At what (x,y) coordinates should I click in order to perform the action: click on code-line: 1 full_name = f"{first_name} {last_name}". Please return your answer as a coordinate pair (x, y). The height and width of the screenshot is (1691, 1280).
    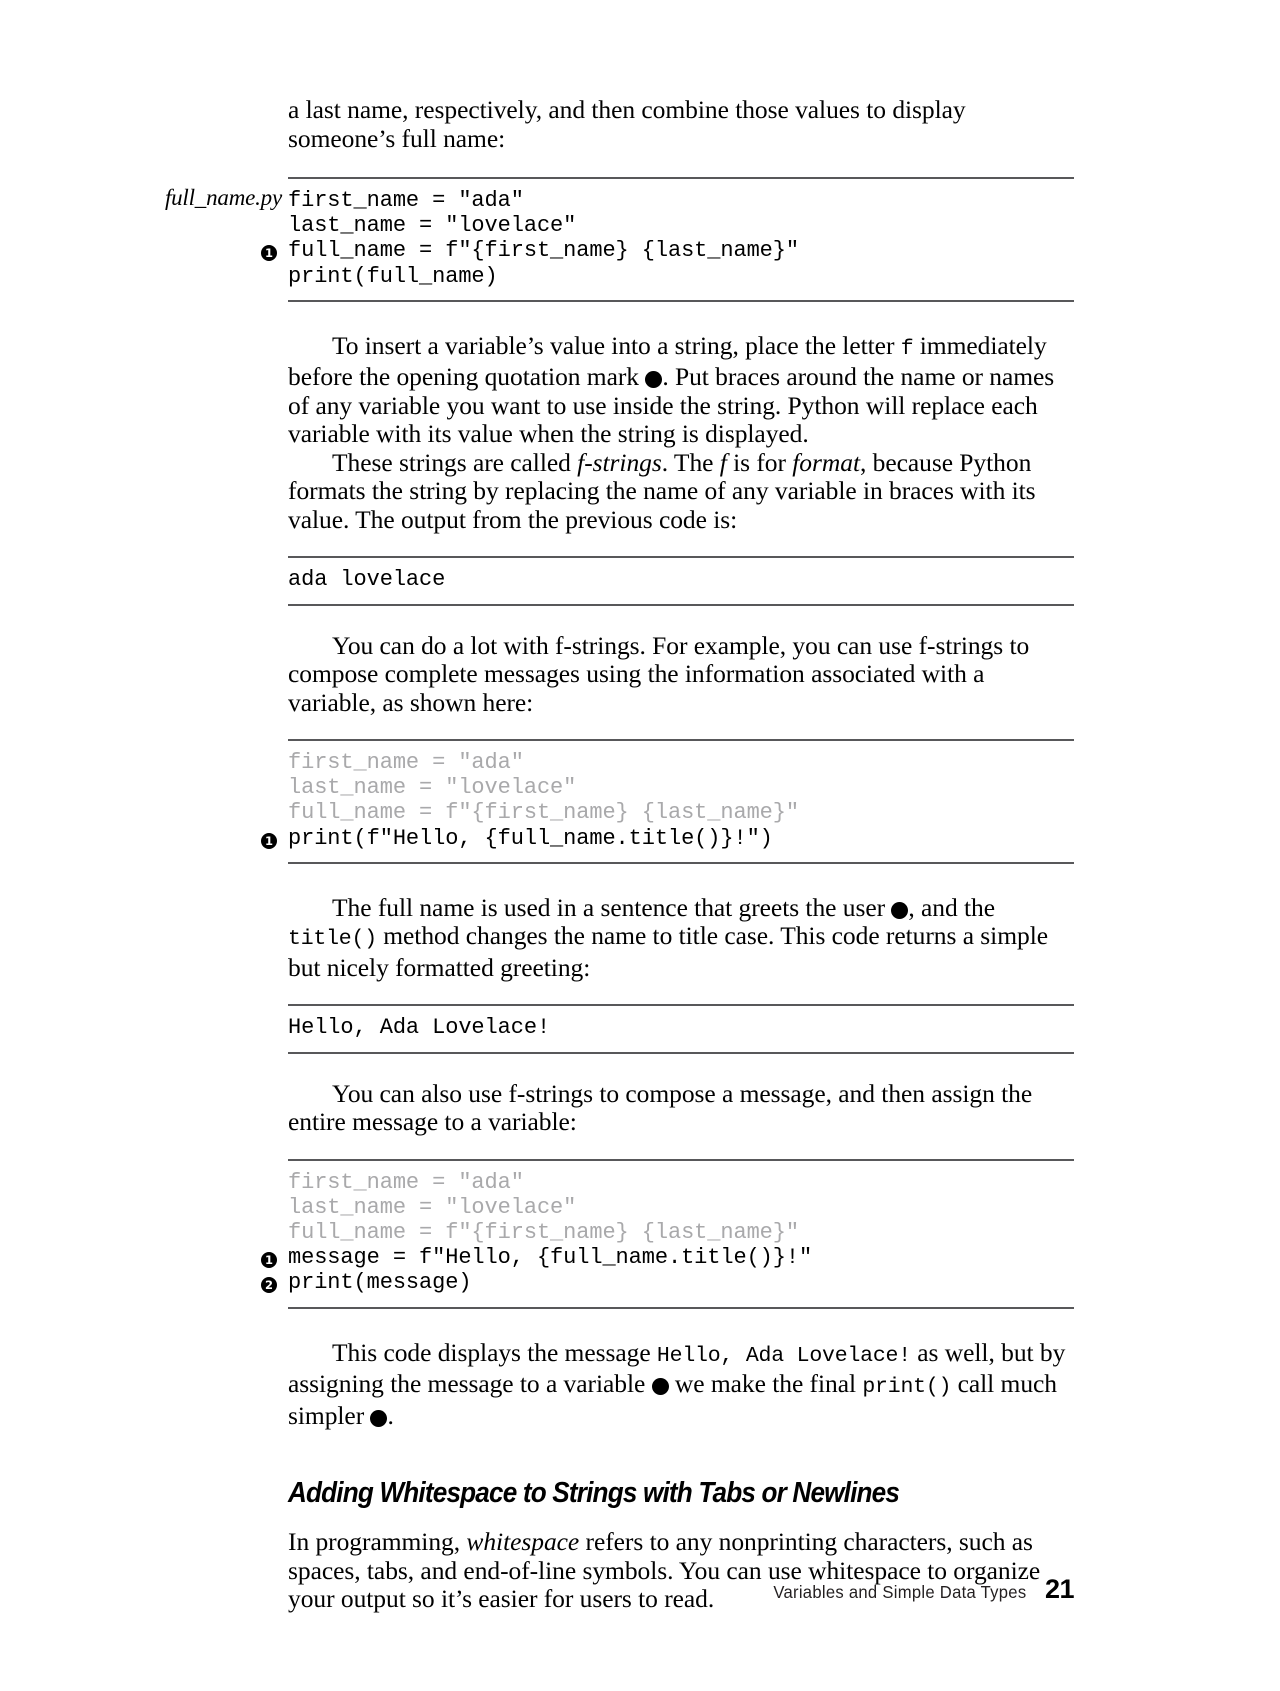
    Looking at the image, I should click on (667, 251).